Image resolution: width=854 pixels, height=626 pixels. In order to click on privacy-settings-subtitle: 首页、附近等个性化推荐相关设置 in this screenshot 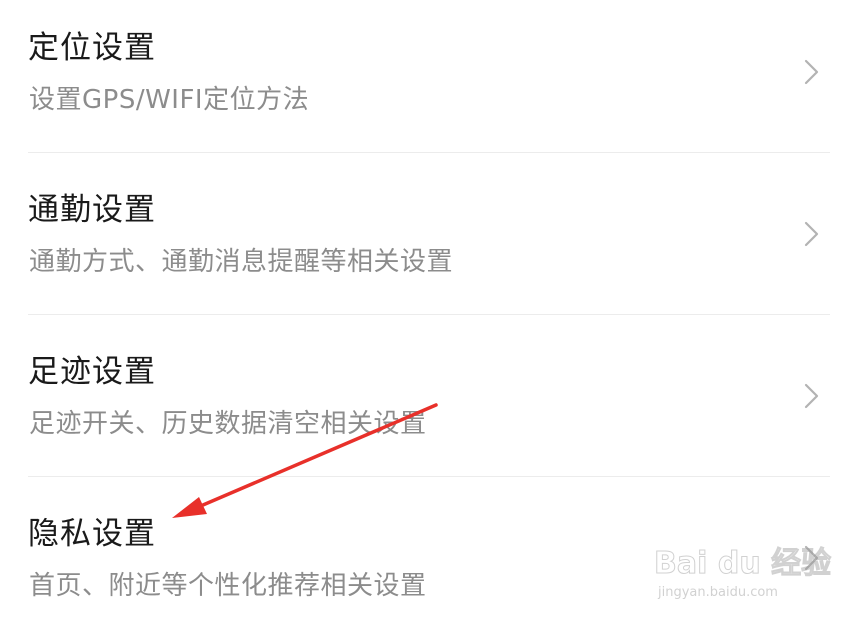, I will do `click(228, 586)`.